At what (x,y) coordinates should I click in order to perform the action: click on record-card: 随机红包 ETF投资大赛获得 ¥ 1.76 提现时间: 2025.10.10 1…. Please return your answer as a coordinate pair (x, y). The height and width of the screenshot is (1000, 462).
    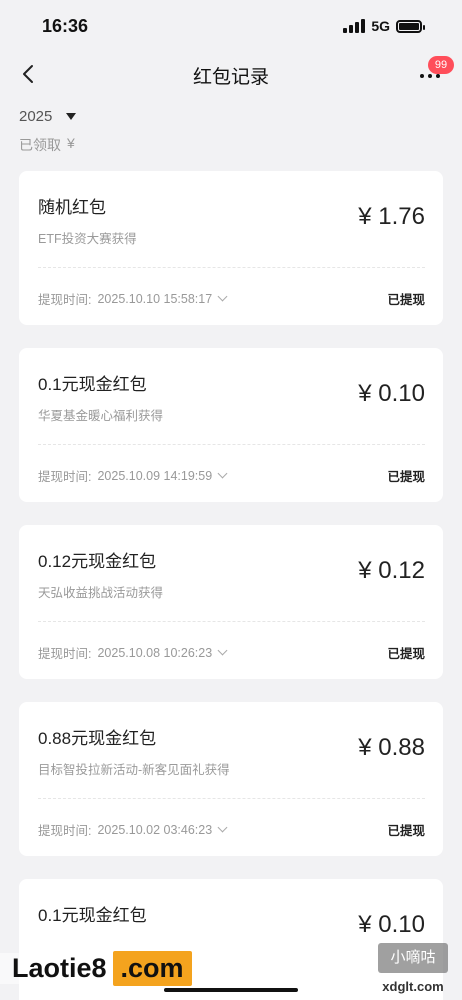
    Looking at the image, I should click on (231, 248).